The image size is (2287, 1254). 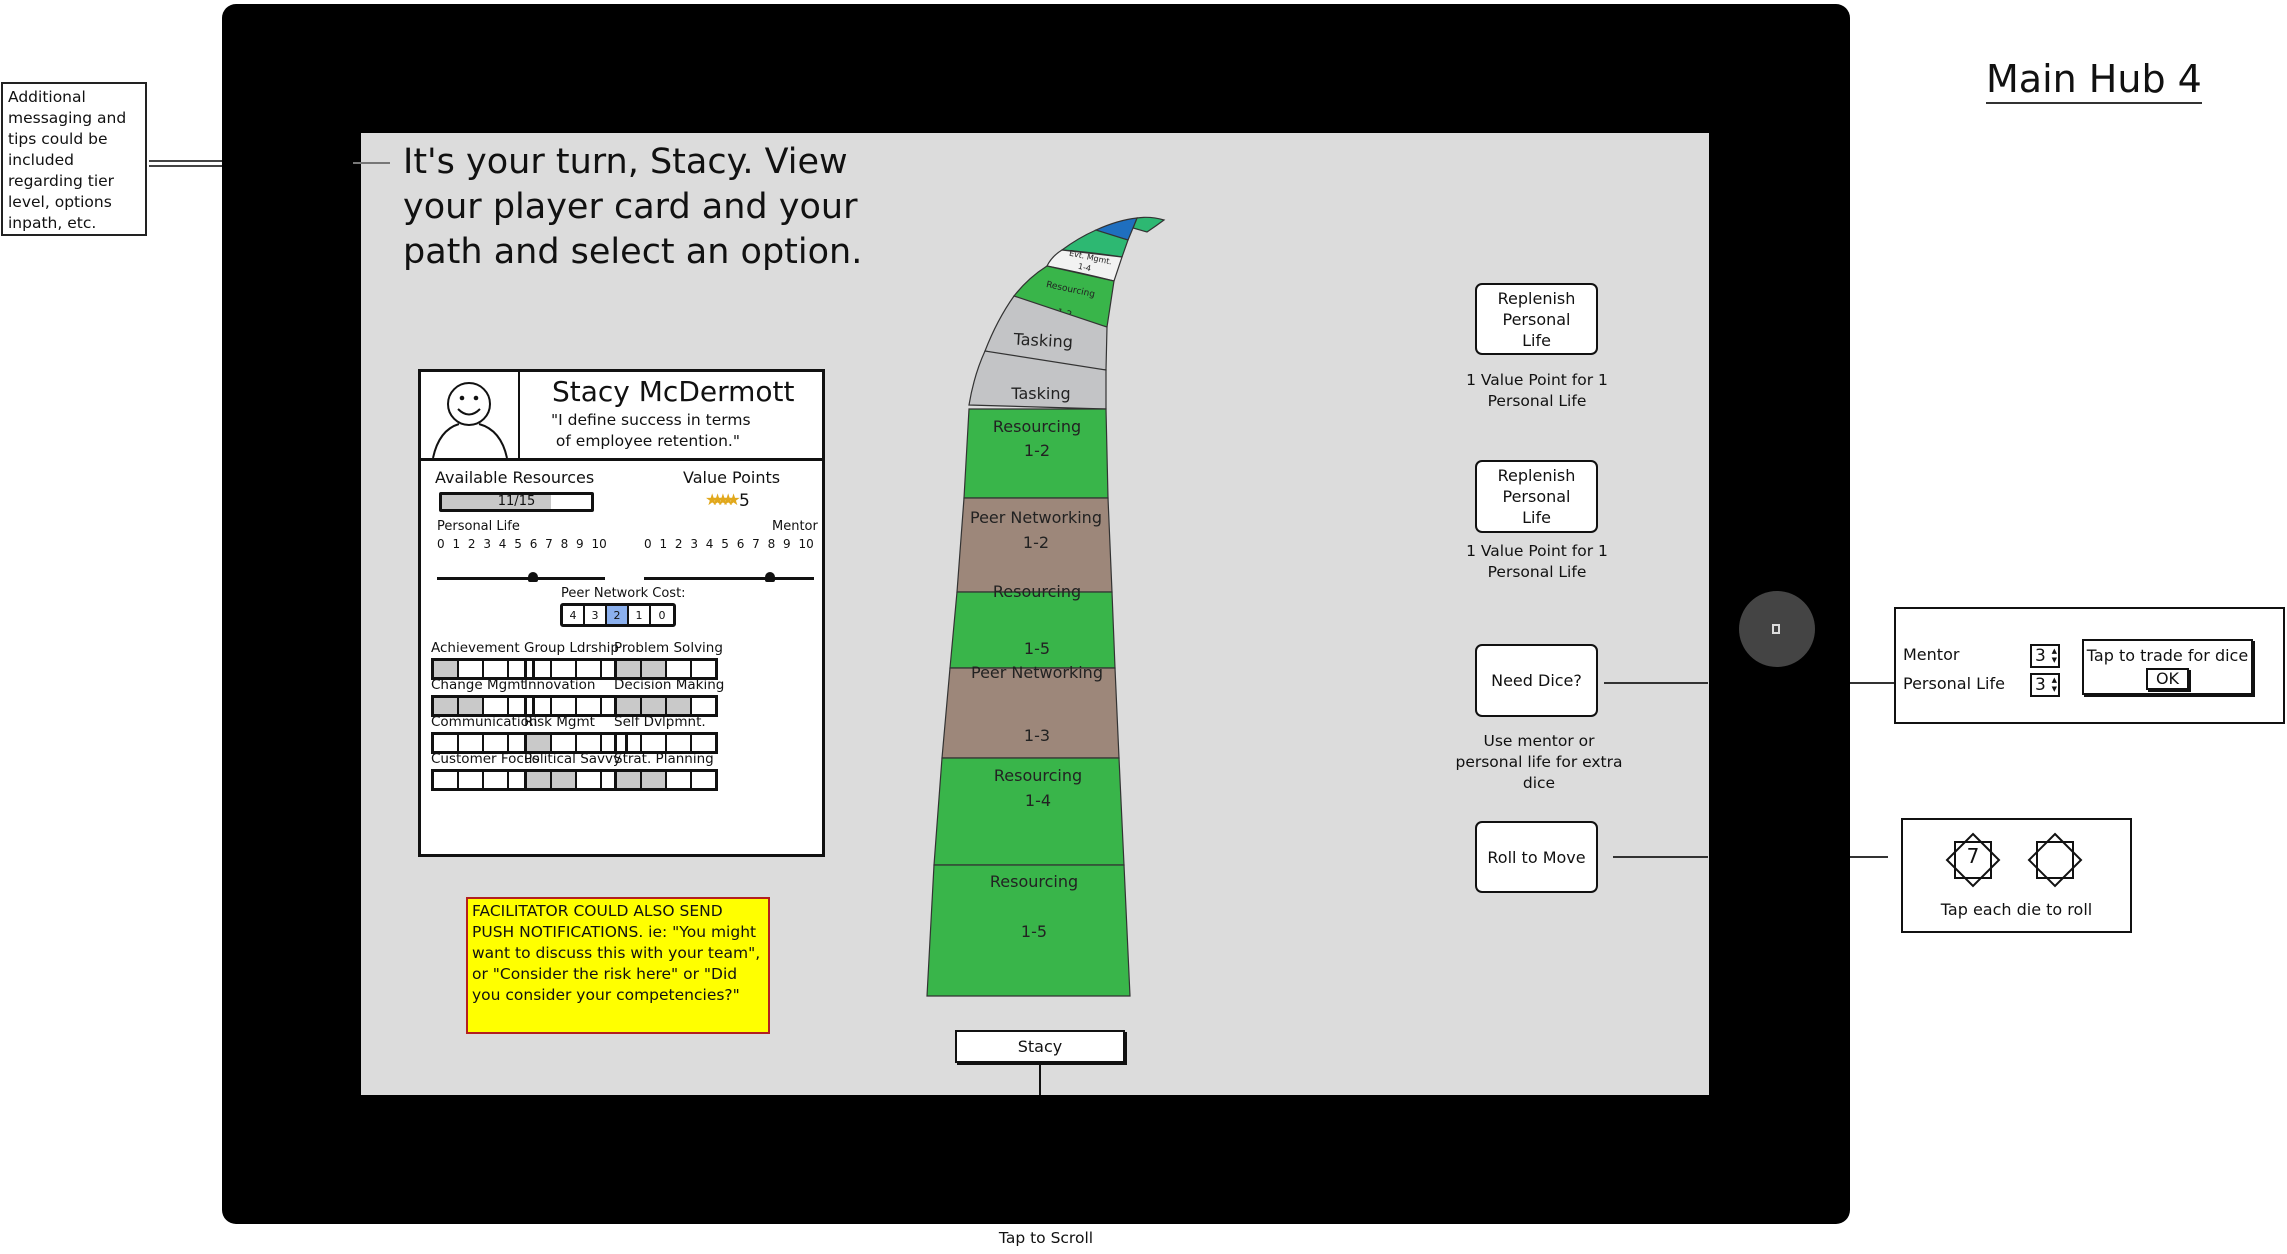 I want to click on peer-network-cost-option: 3, so click(x=596, y=615).